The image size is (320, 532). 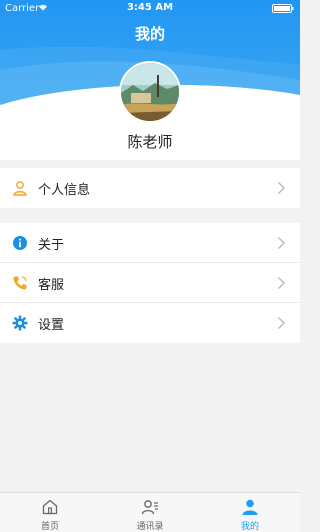 I want to click on phone-icon, so click(x=20, y=283).